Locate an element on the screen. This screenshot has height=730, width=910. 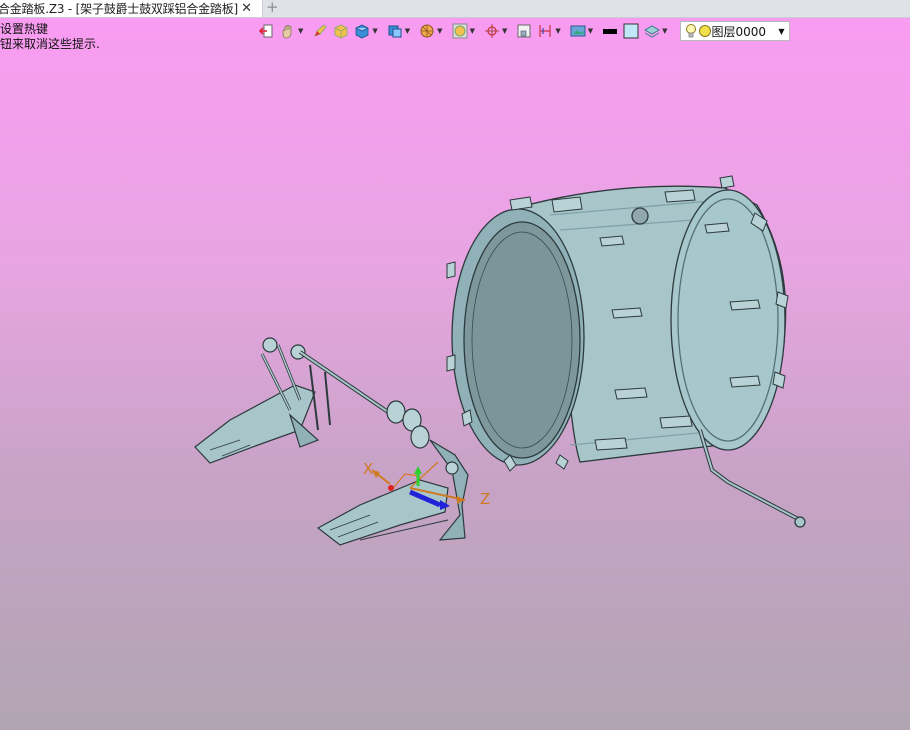
document-tab-title: 合金踏板.Z3 - [架子鼓爵士鼓双踩铝合金踏板] is located at coordinates (119, 9).